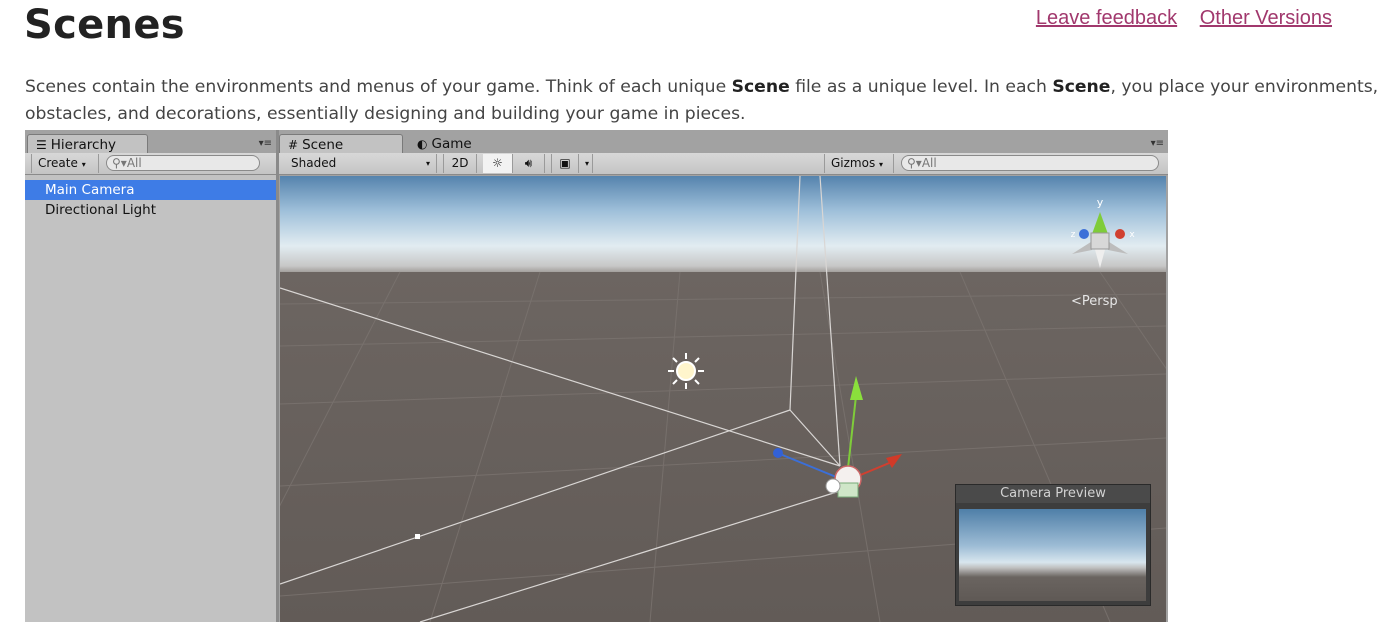 This screenshot has height=632, width=1385. Describe the element at coordinates (1266, 18) in the screenshot. I see `other-versions-link: Other Versions` at that location.